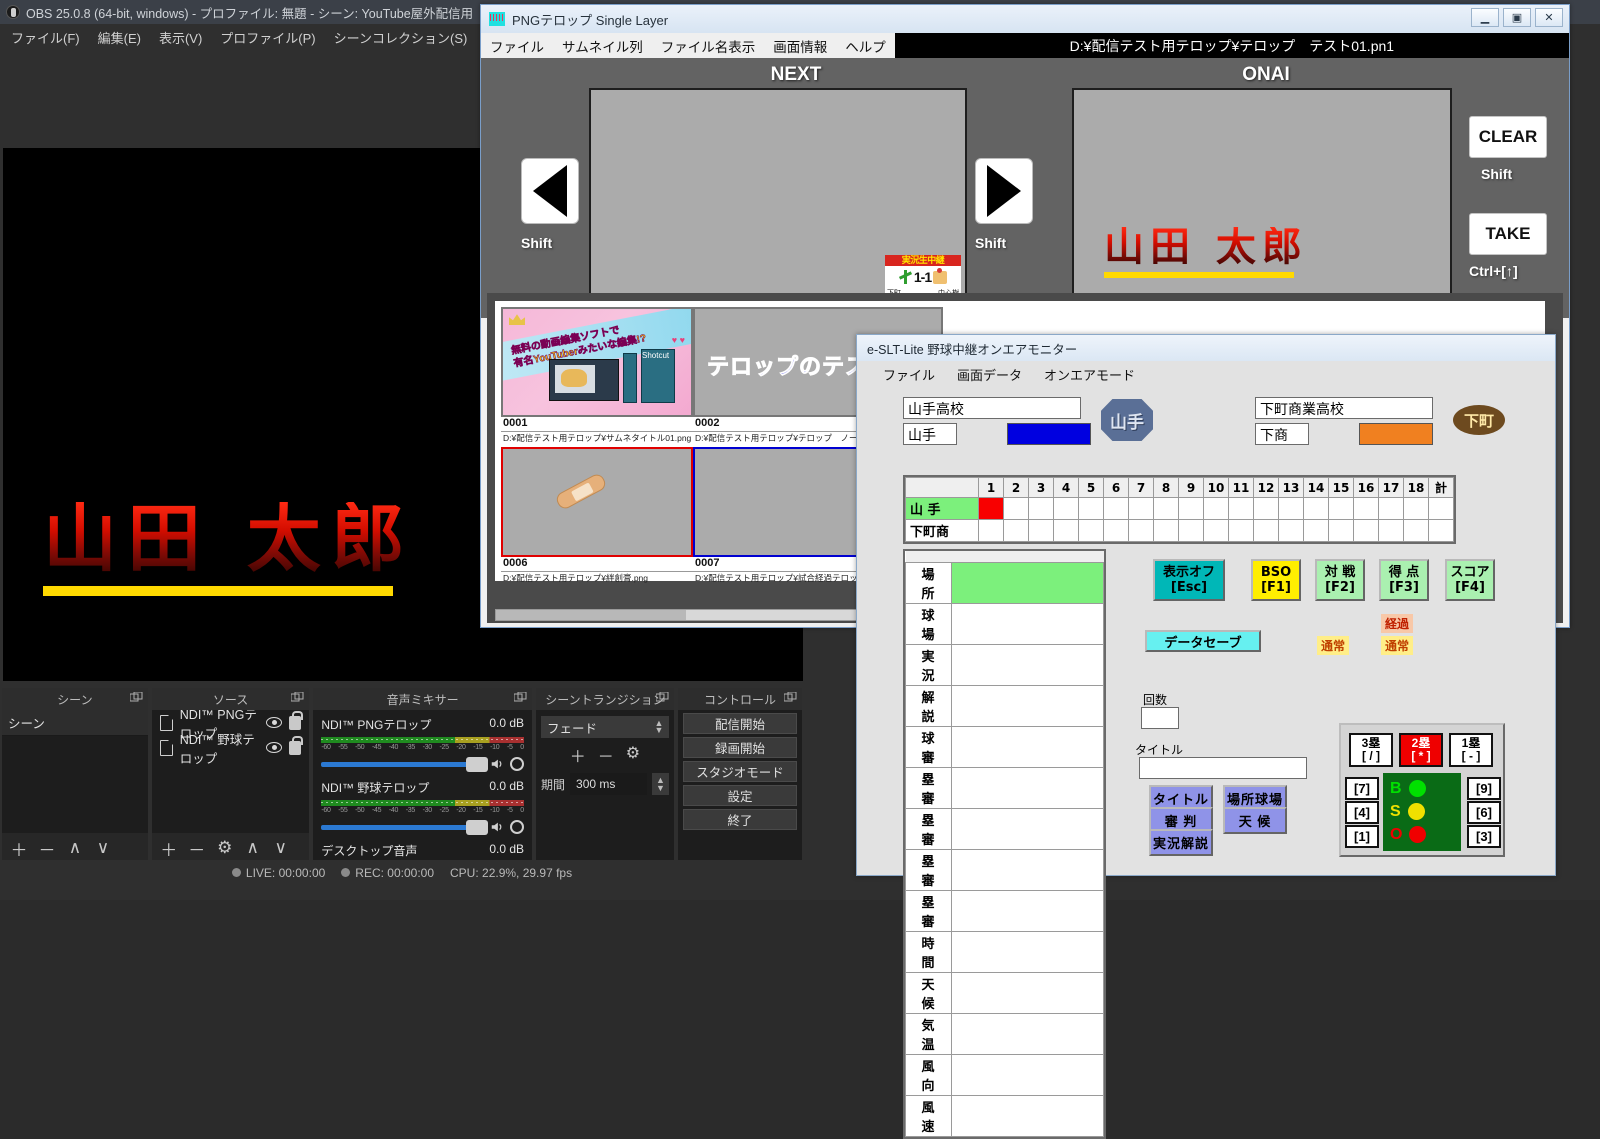 This screenshot has width=1600, height=1139. I want to click on onair-preview: 山田 太郎, so click(1262, 196).